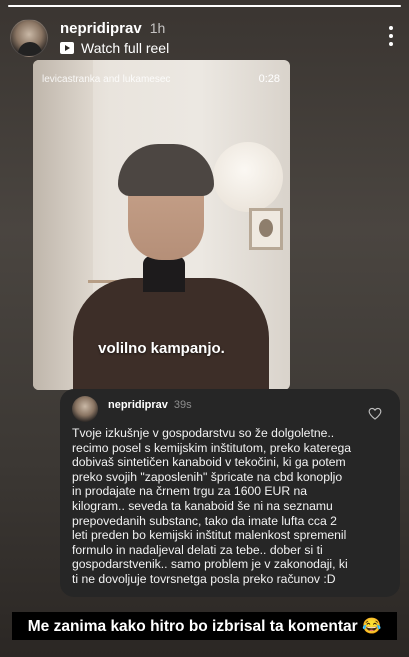  I want to click on reel-duration: 0:28, so click(269, 79).